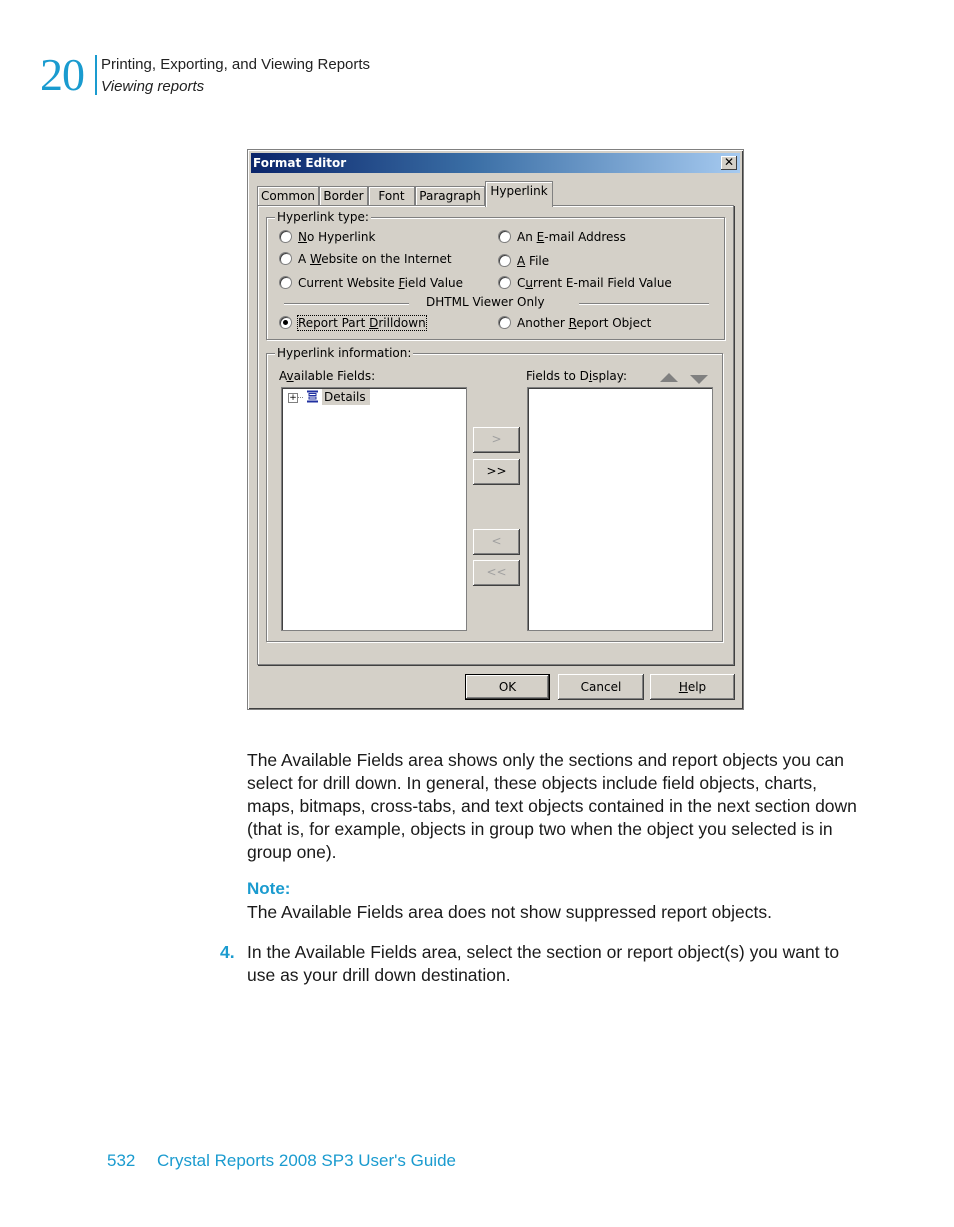 Image resolution: width=954 pixels, height=1227 pixels. Describe the element at coordinates (523, 261) in the screenshot. I see `radio-file: A File` at that location.